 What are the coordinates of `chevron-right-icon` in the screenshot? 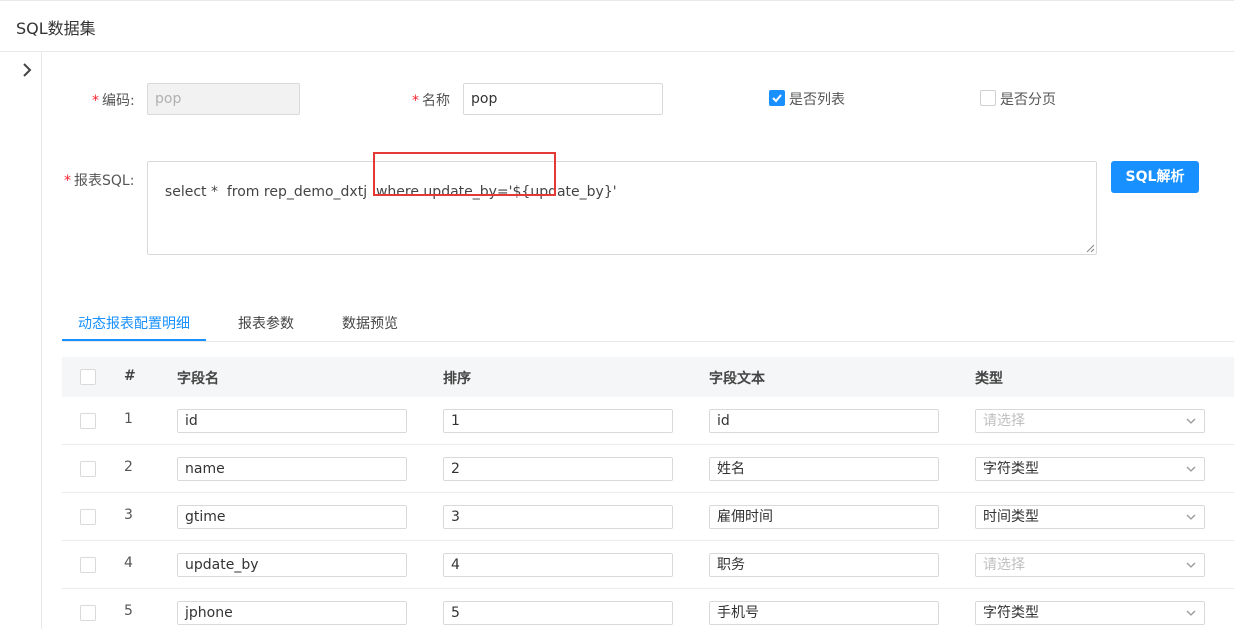 It's located at (27, 70).